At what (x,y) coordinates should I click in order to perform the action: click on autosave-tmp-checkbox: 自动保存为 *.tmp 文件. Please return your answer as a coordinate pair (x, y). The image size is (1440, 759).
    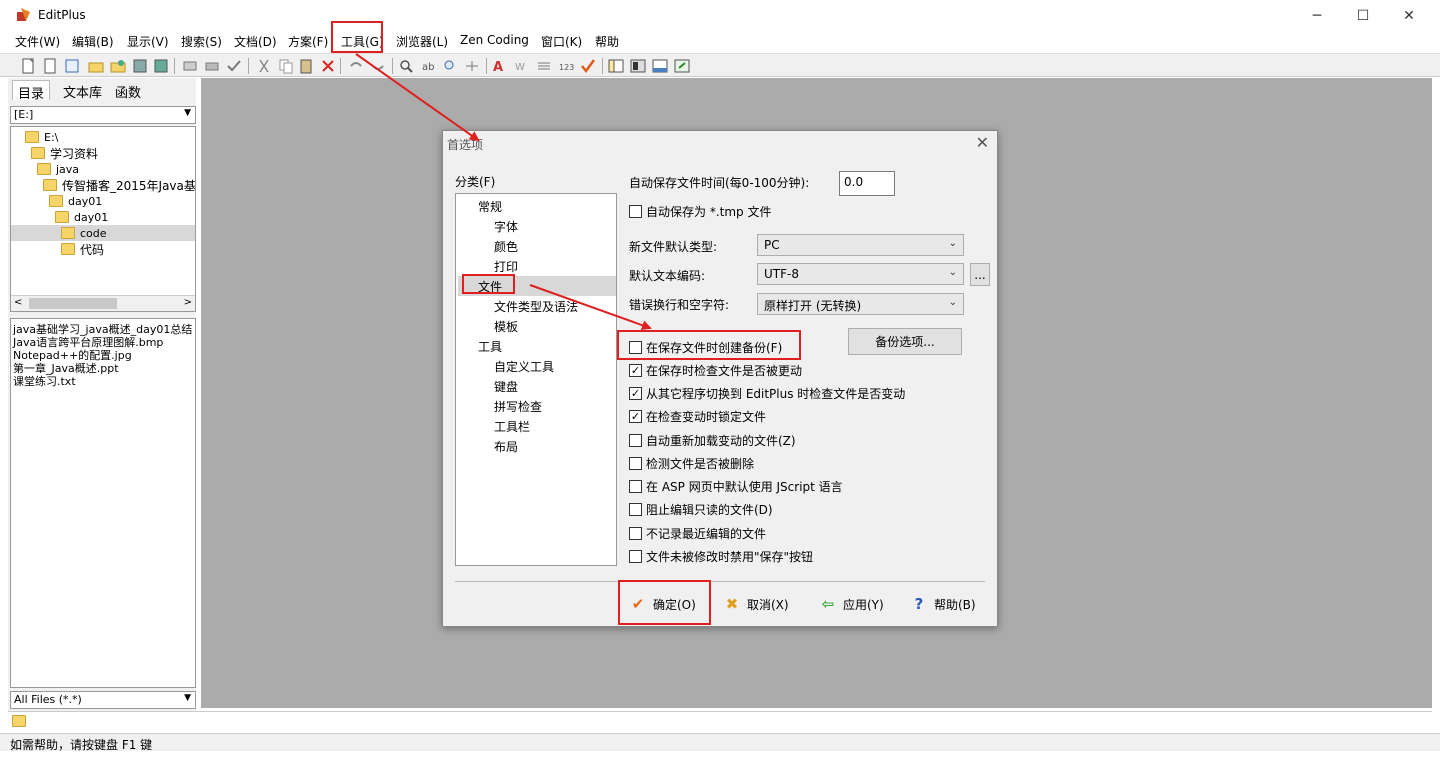
    Looking at the image, I should click on (700, 211).